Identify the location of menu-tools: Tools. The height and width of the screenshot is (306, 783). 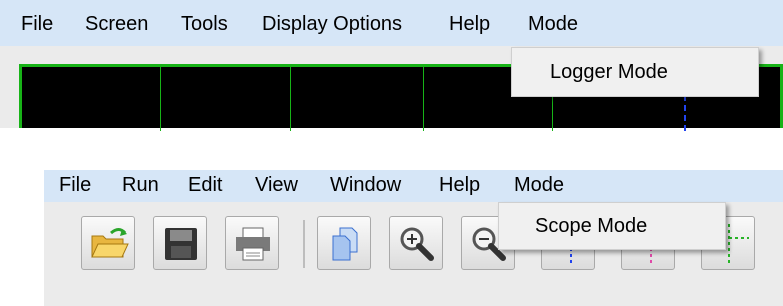
(204, 24).